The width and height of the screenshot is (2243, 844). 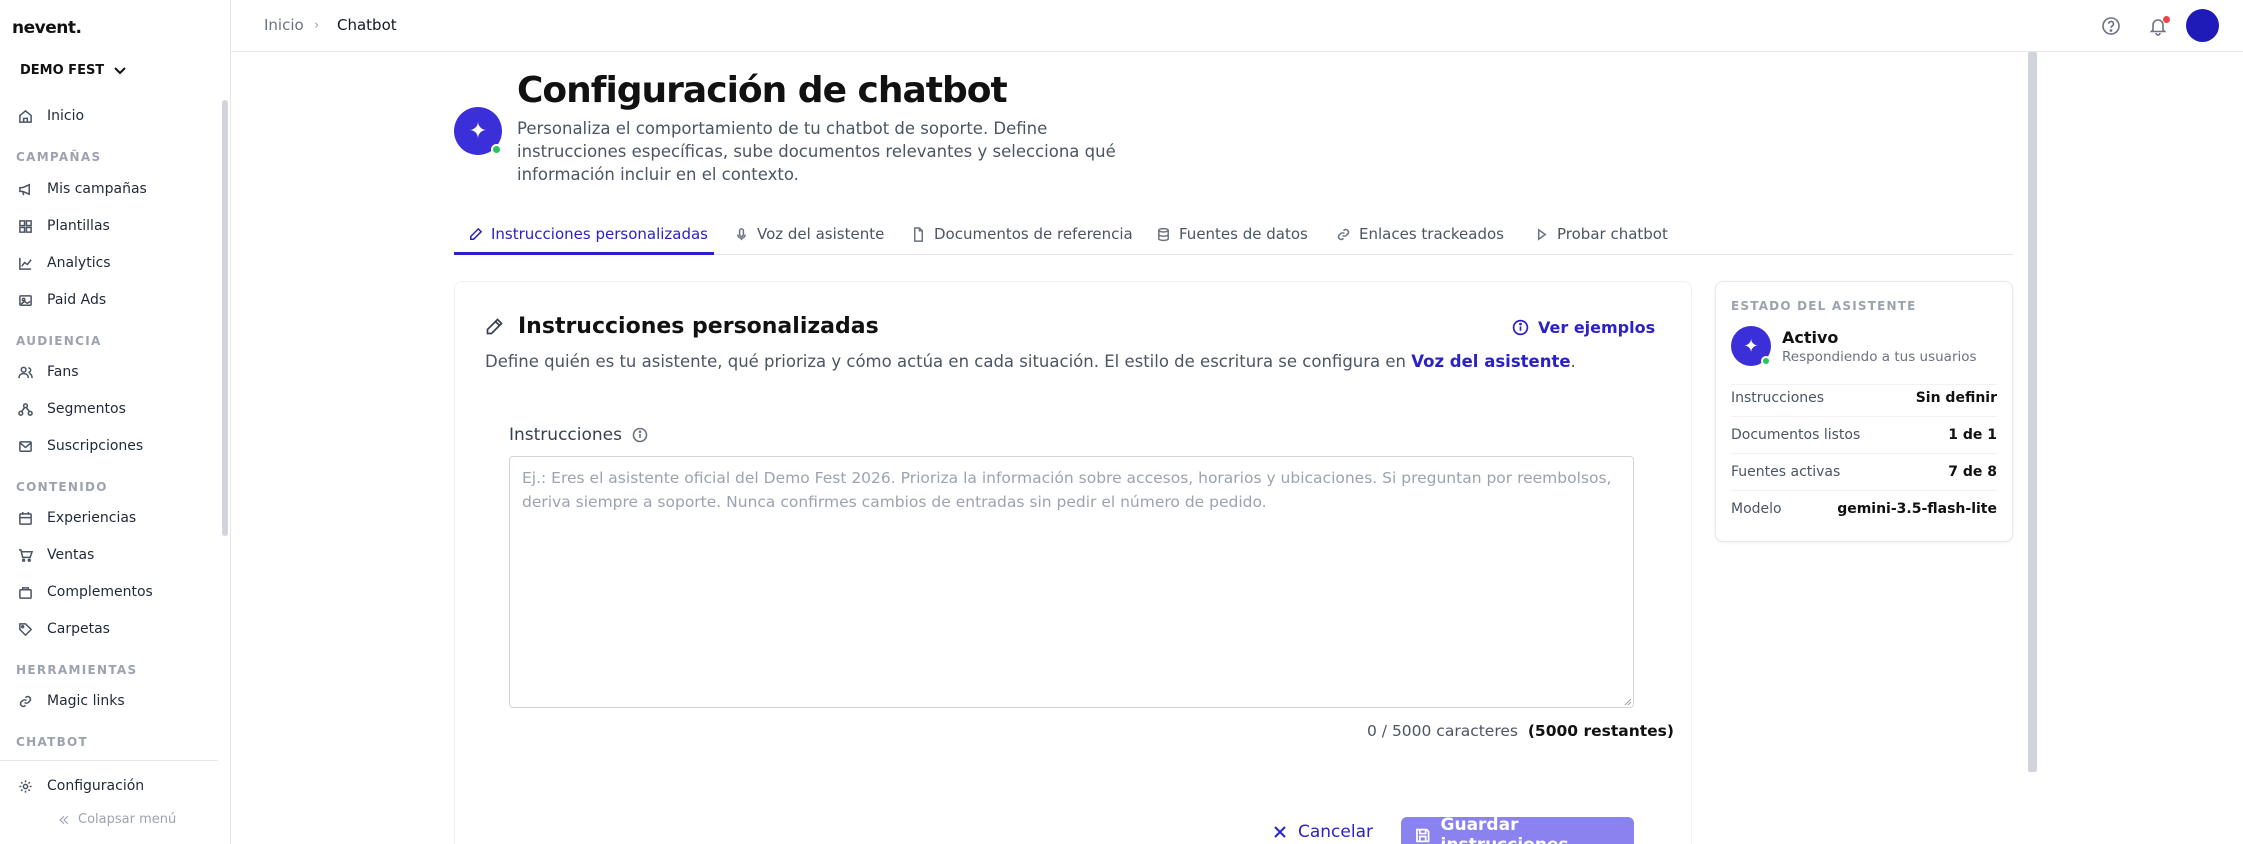 I want to click on users-icon, so click(x=25, y=372).